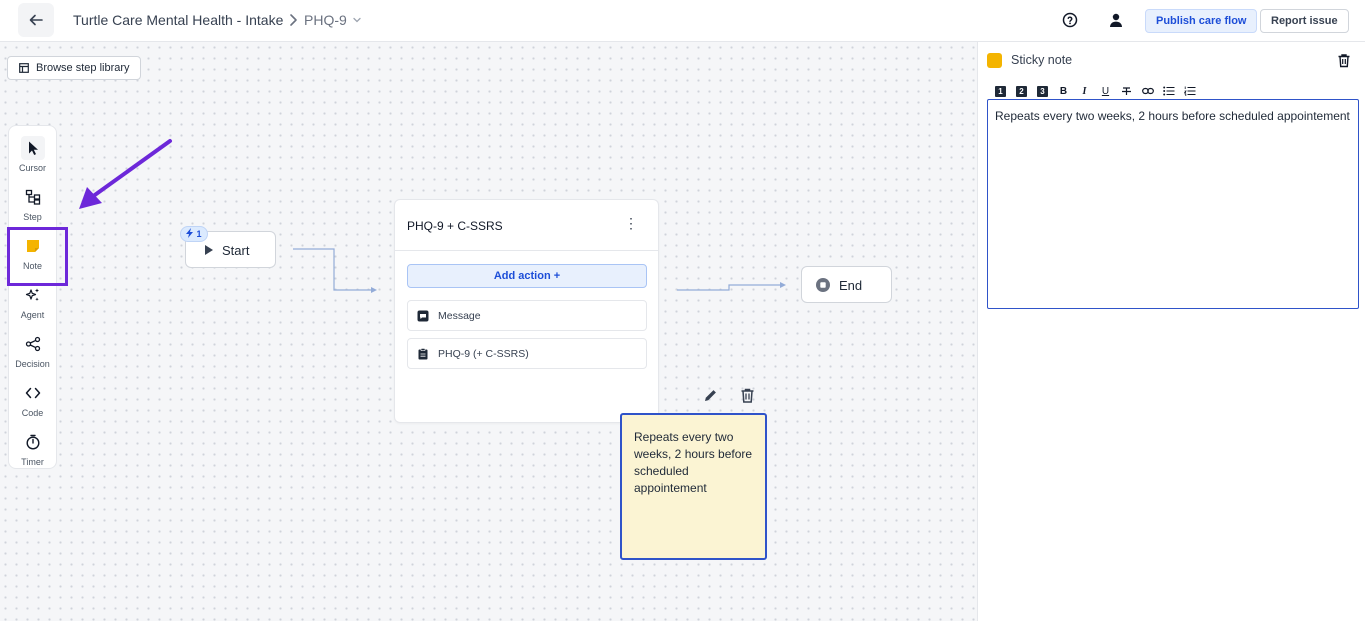  Describe the element at coordinates (459, 316) in the screenshot. I see `action-label: Message` at that location.